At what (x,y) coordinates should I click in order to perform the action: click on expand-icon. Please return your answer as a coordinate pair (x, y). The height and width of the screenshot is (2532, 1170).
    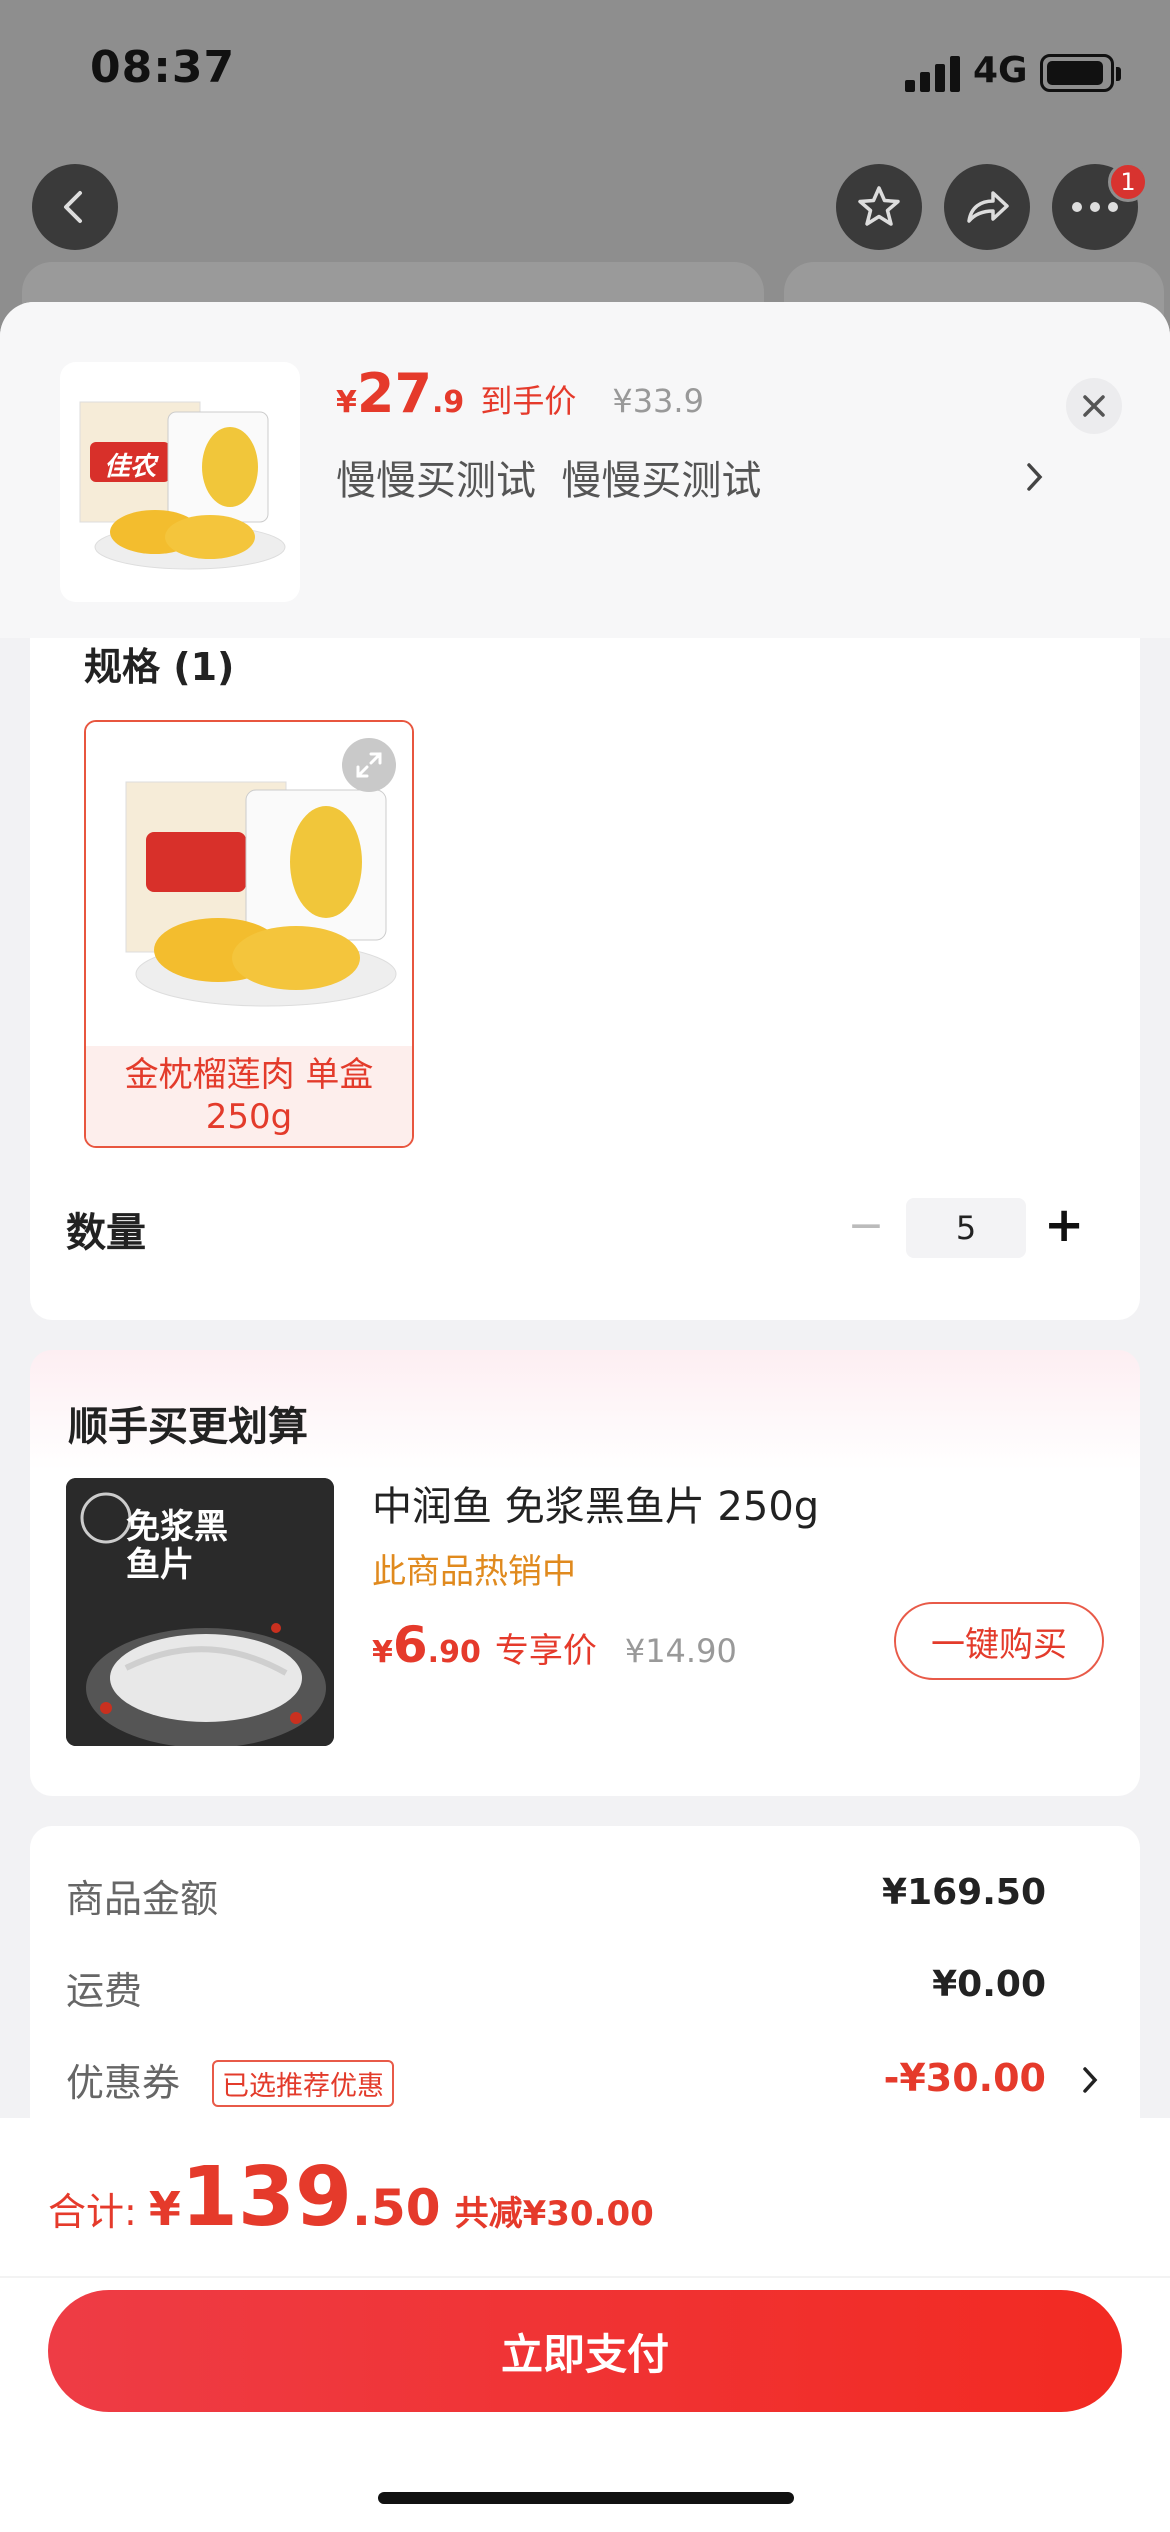
    Looking at the image, I should click on (369, 765).